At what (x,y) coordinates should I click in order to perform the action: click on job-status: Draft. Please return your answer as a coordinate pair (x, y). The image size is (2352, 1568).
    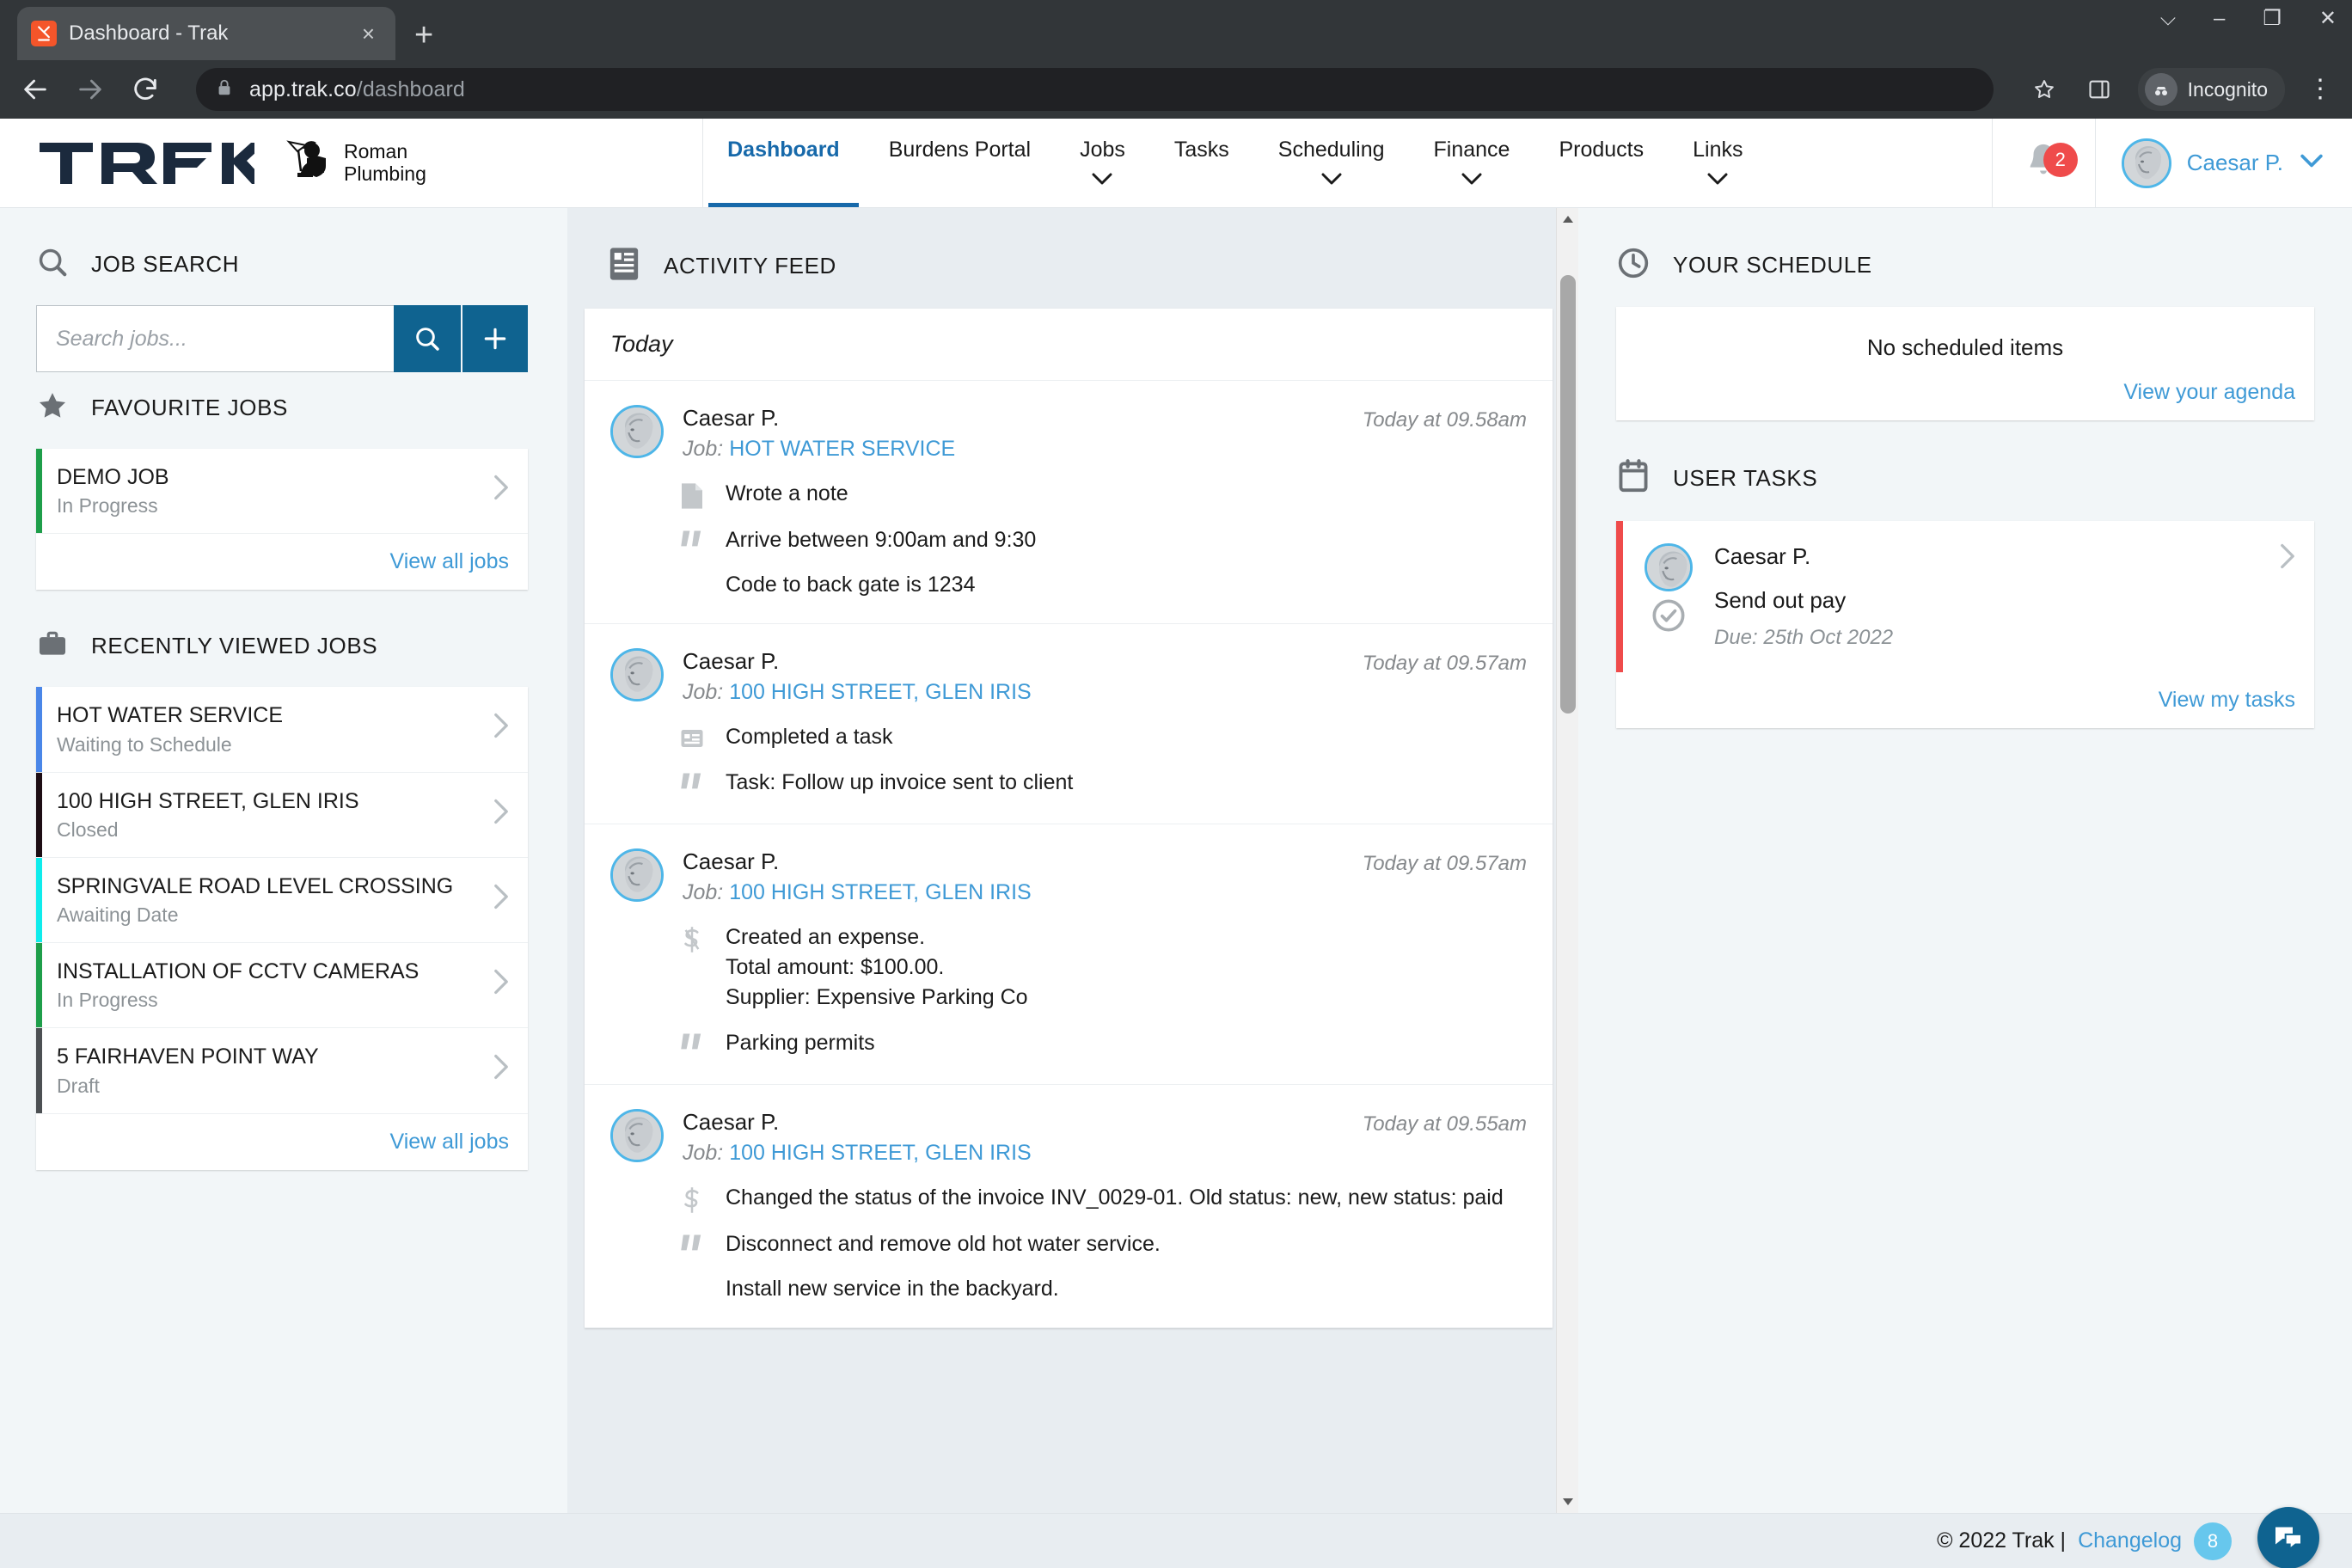
    Looking at the image, I should click on (78, 1085).